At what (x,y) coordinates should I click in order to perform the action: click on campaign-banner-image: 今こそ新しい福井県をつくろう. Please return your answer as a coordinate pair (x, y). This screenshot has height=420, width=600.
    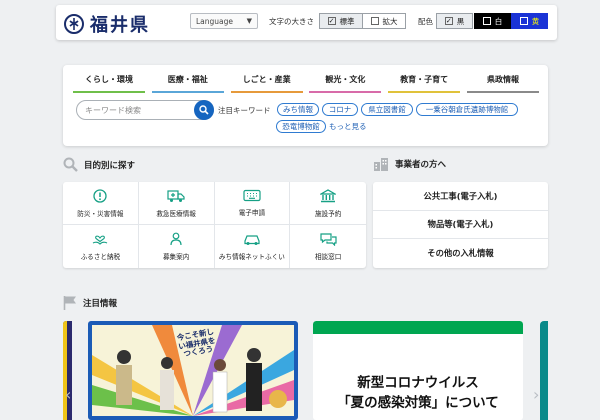
    Looking at the image, I should click on (193, 370).